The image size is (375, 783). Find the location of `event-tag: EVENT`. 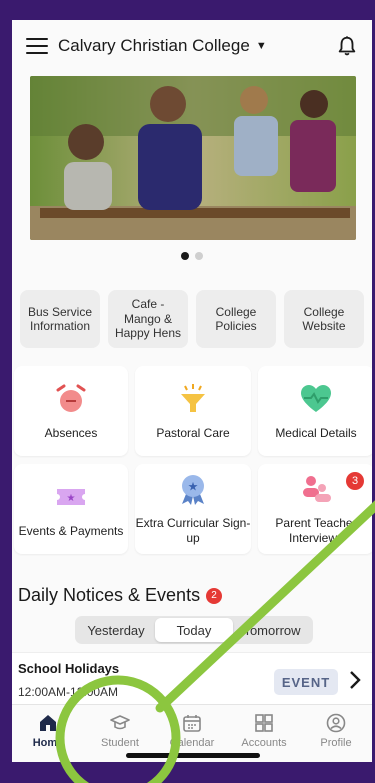

event-tag: EVENT is located at coordinates (306, 682).